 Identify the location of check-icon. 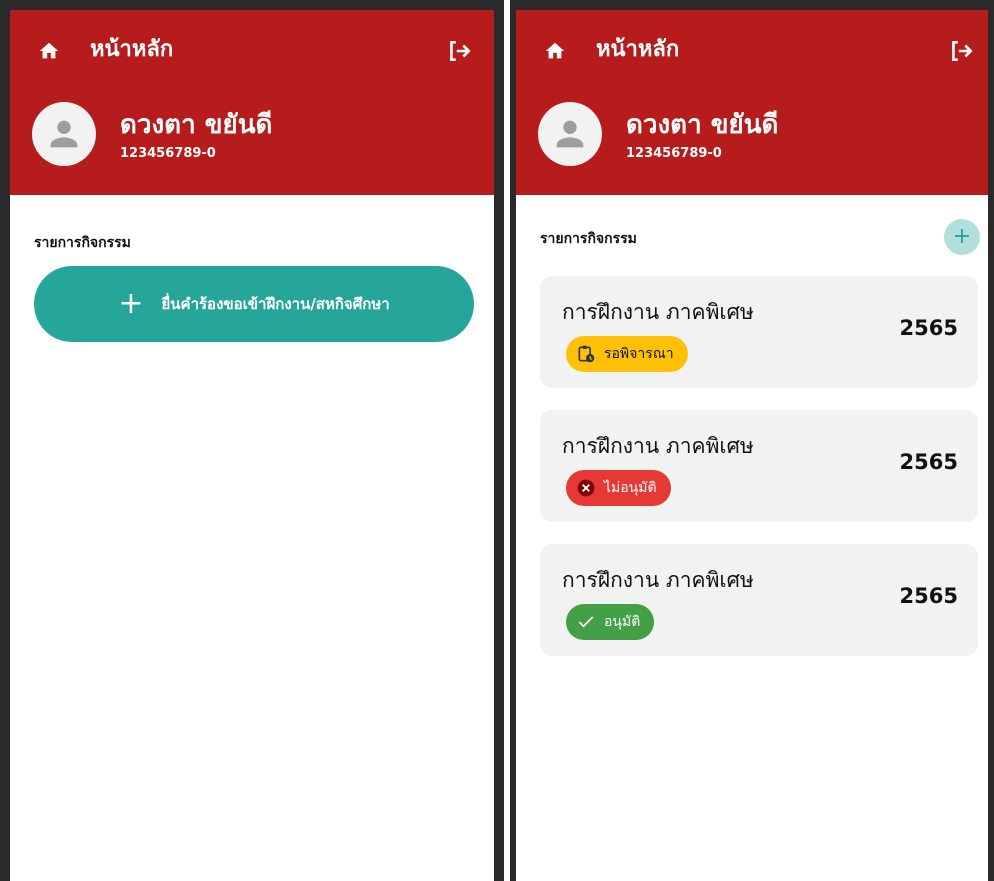
(586, 622).